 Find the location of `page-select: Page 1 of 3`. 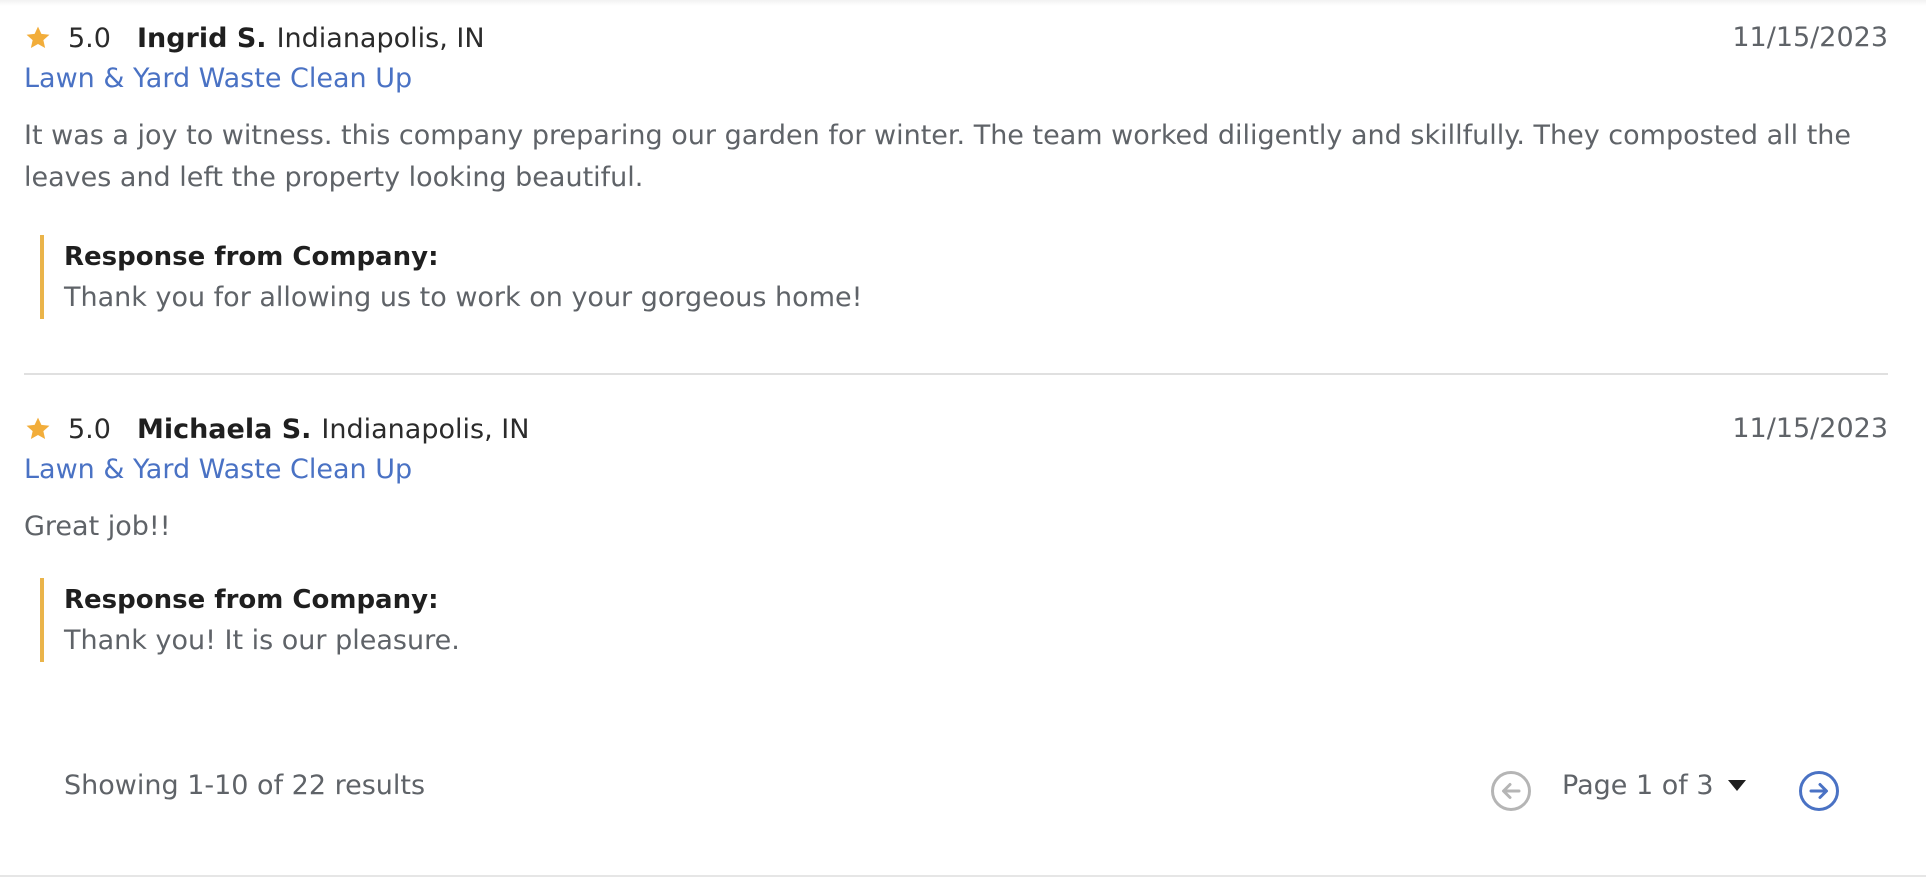

page-select: Page 1 of 3 is located at coordinates (1654, 785).